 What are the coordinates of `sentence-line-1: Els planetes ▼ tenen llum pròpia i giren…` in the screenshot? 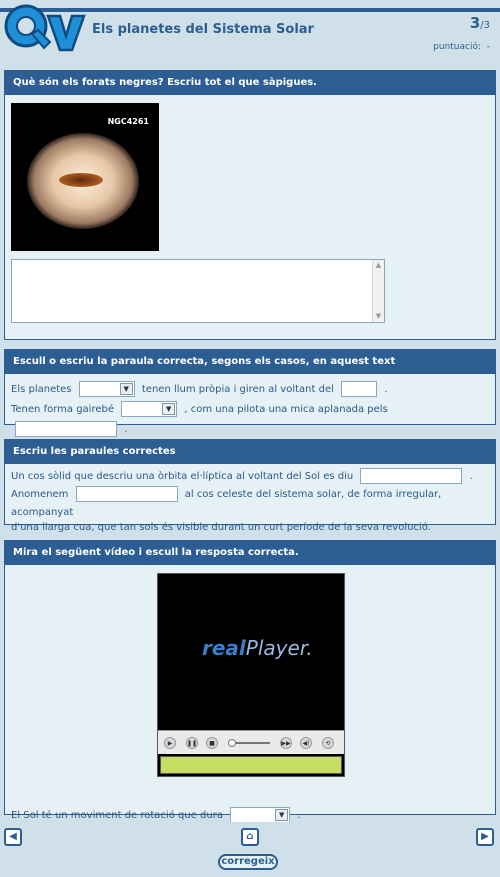 It's located at (250, 390).